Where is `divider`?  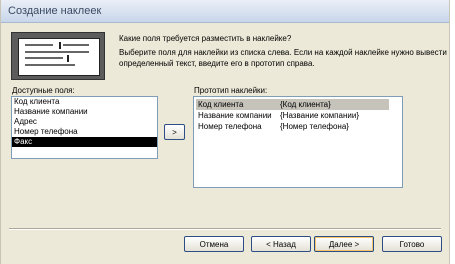 divider is located at coordinates (225, 229).